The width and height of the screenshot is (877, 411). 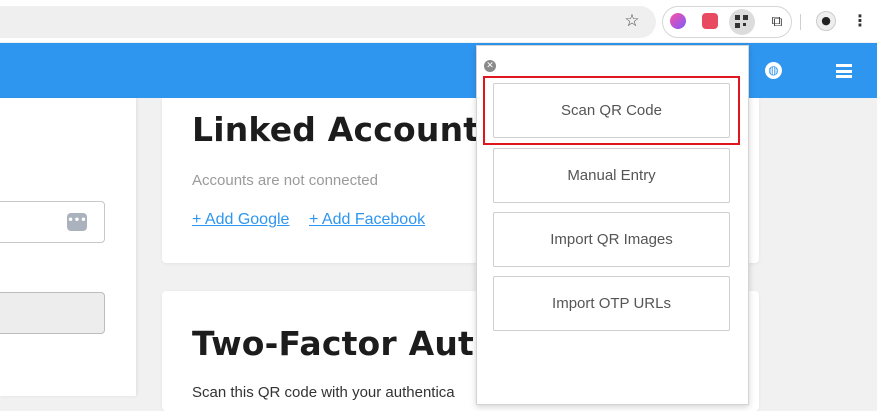 I want to click on import-otp-urls-button: Import OTP URLs, so click(x=611, y=303).